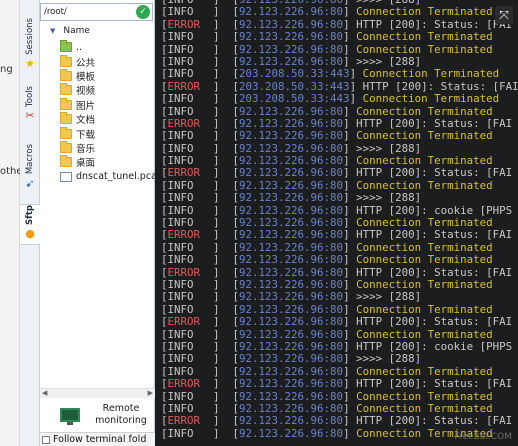  I want to click on scroll-left-icon: ◀, so click(44, 393).